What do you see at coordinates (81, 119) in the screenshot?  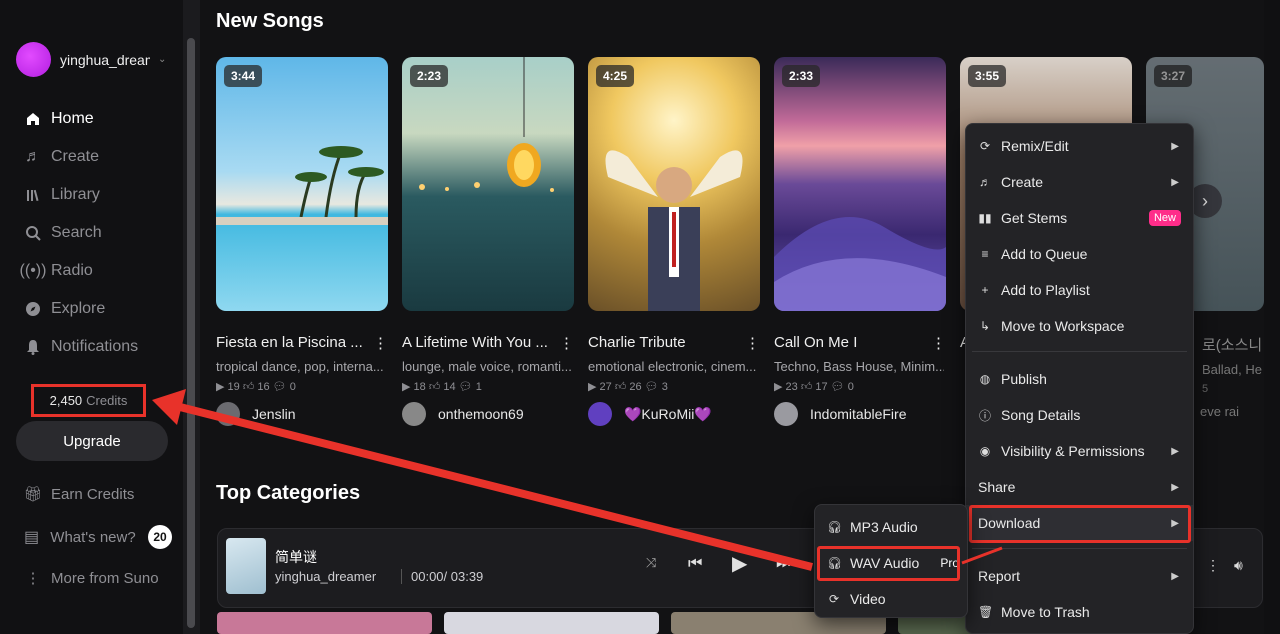 I see `sidebar-item-home: Home` at bounding box center [81, 119].